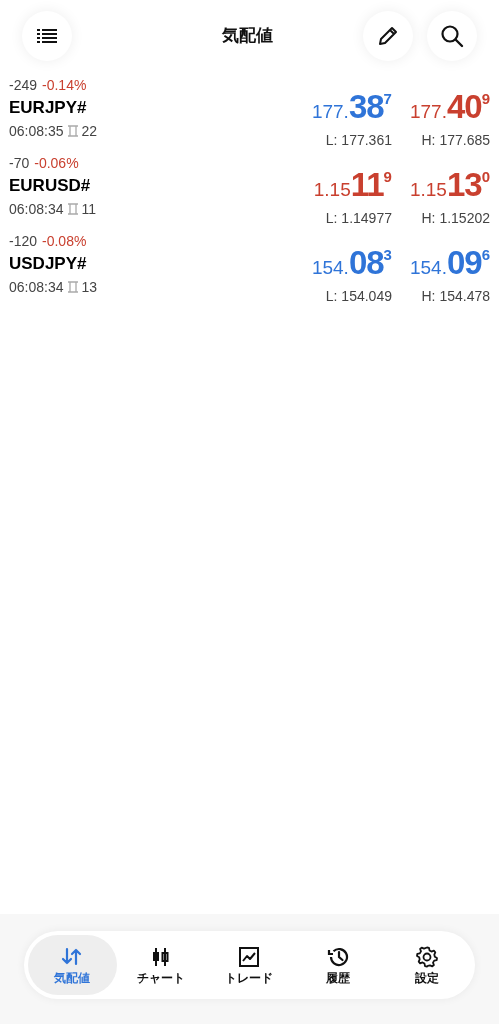 The width and height of the screenshot is (499, 1024). I want to click on high-price: H: 1.15202, so click(455, 218).